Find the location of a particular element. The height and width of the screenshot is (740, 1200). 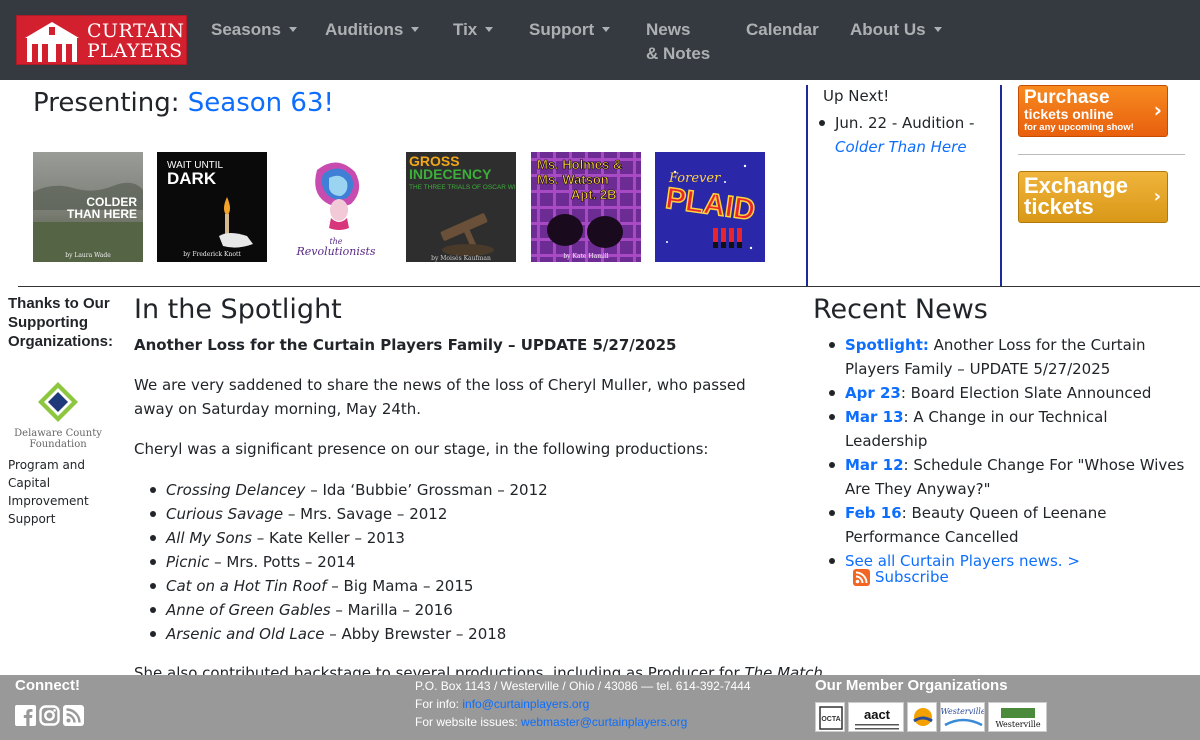

member-logo-aact: aact is located at coordinates (876, 717).